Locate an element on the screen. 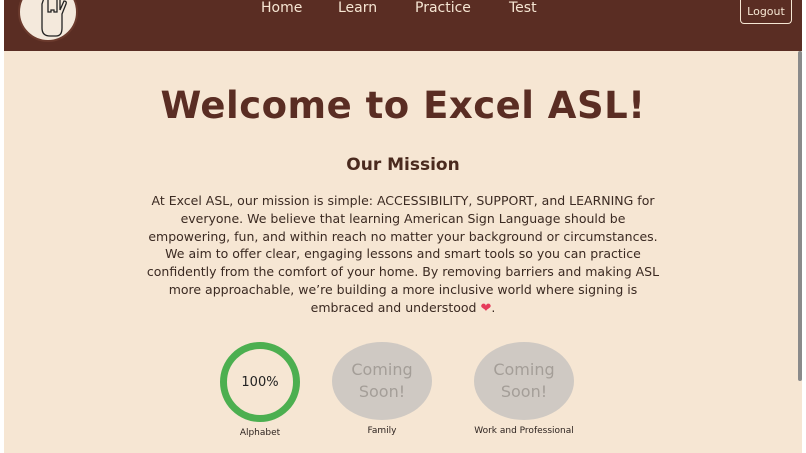  navbar: Home Learn Practice Test Logout is located at coordinates (403, 25).